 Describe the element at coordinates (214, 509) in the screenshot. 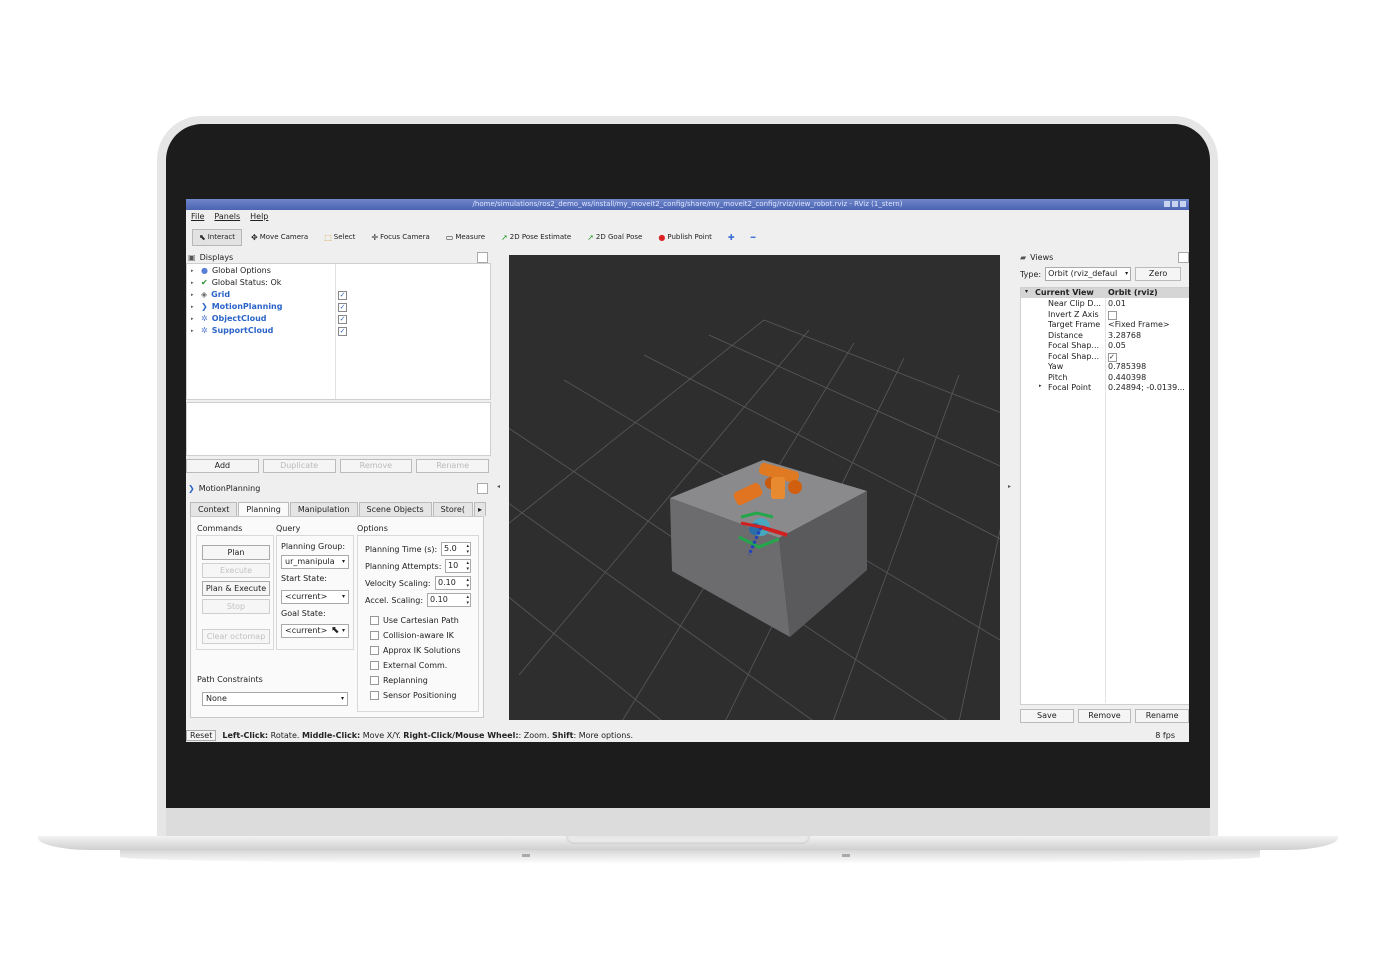

I see `tab-context: Context` at that location.